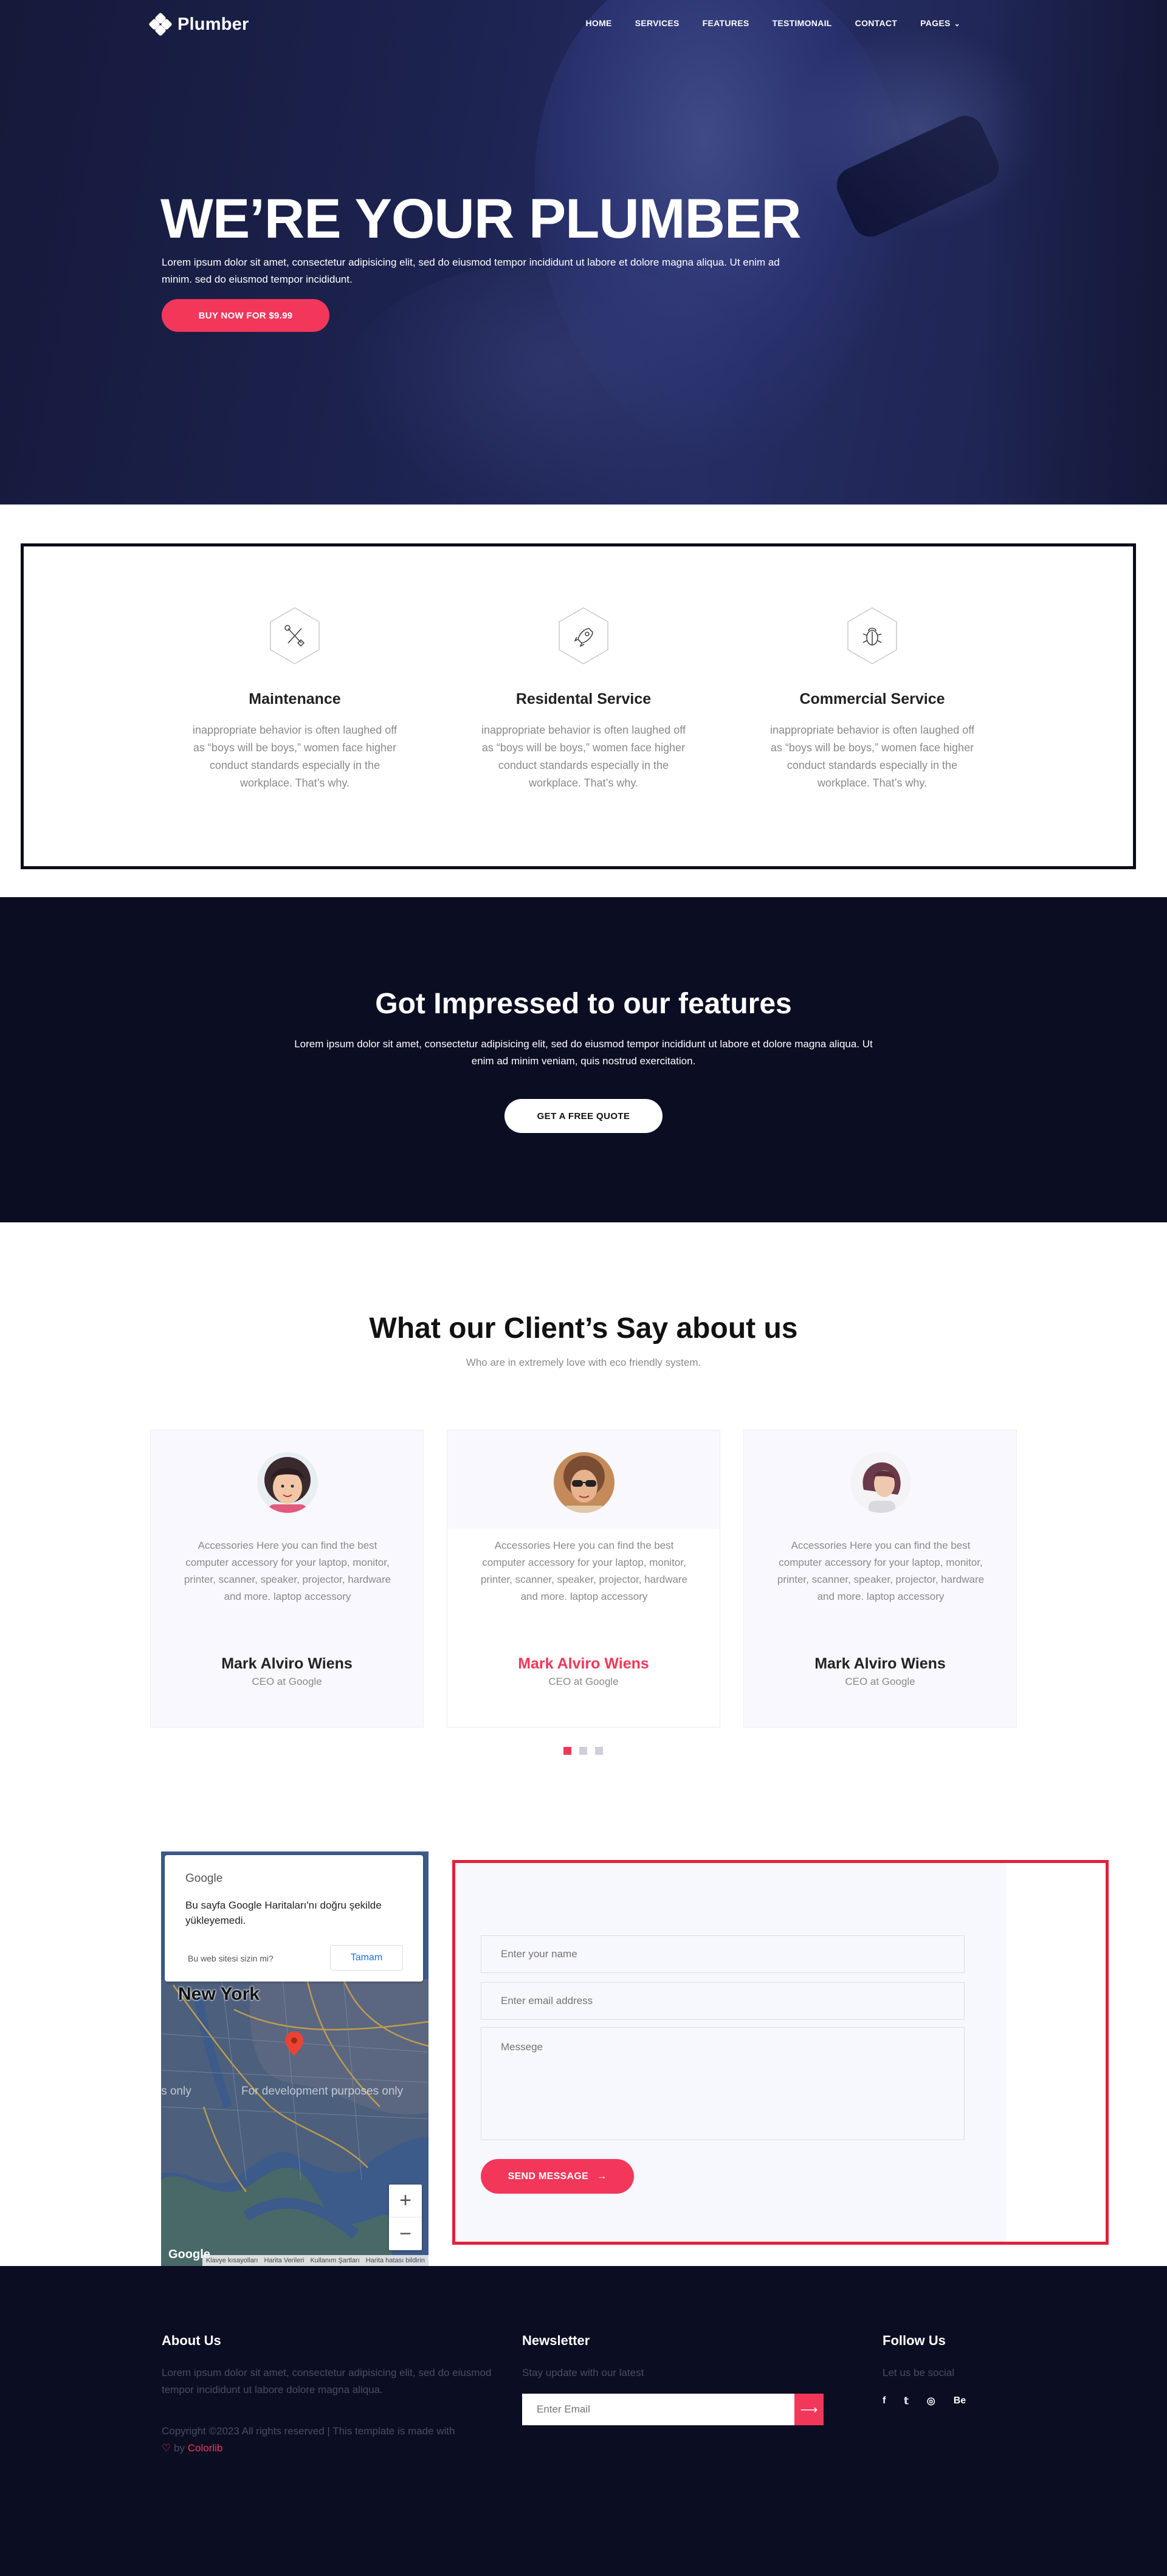 The width and height of the screenshot is (1167, 2576). I want to click on follow-title: Follow Us, so click(914, 2340).